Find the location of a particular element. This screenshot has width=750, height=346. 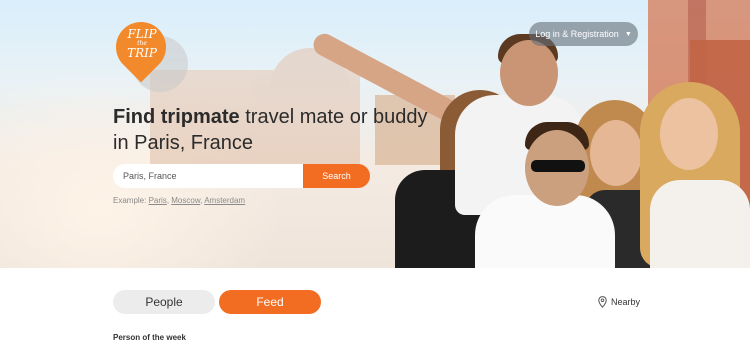

nearby-filter: Nearby is located at coordinates (619, 302).